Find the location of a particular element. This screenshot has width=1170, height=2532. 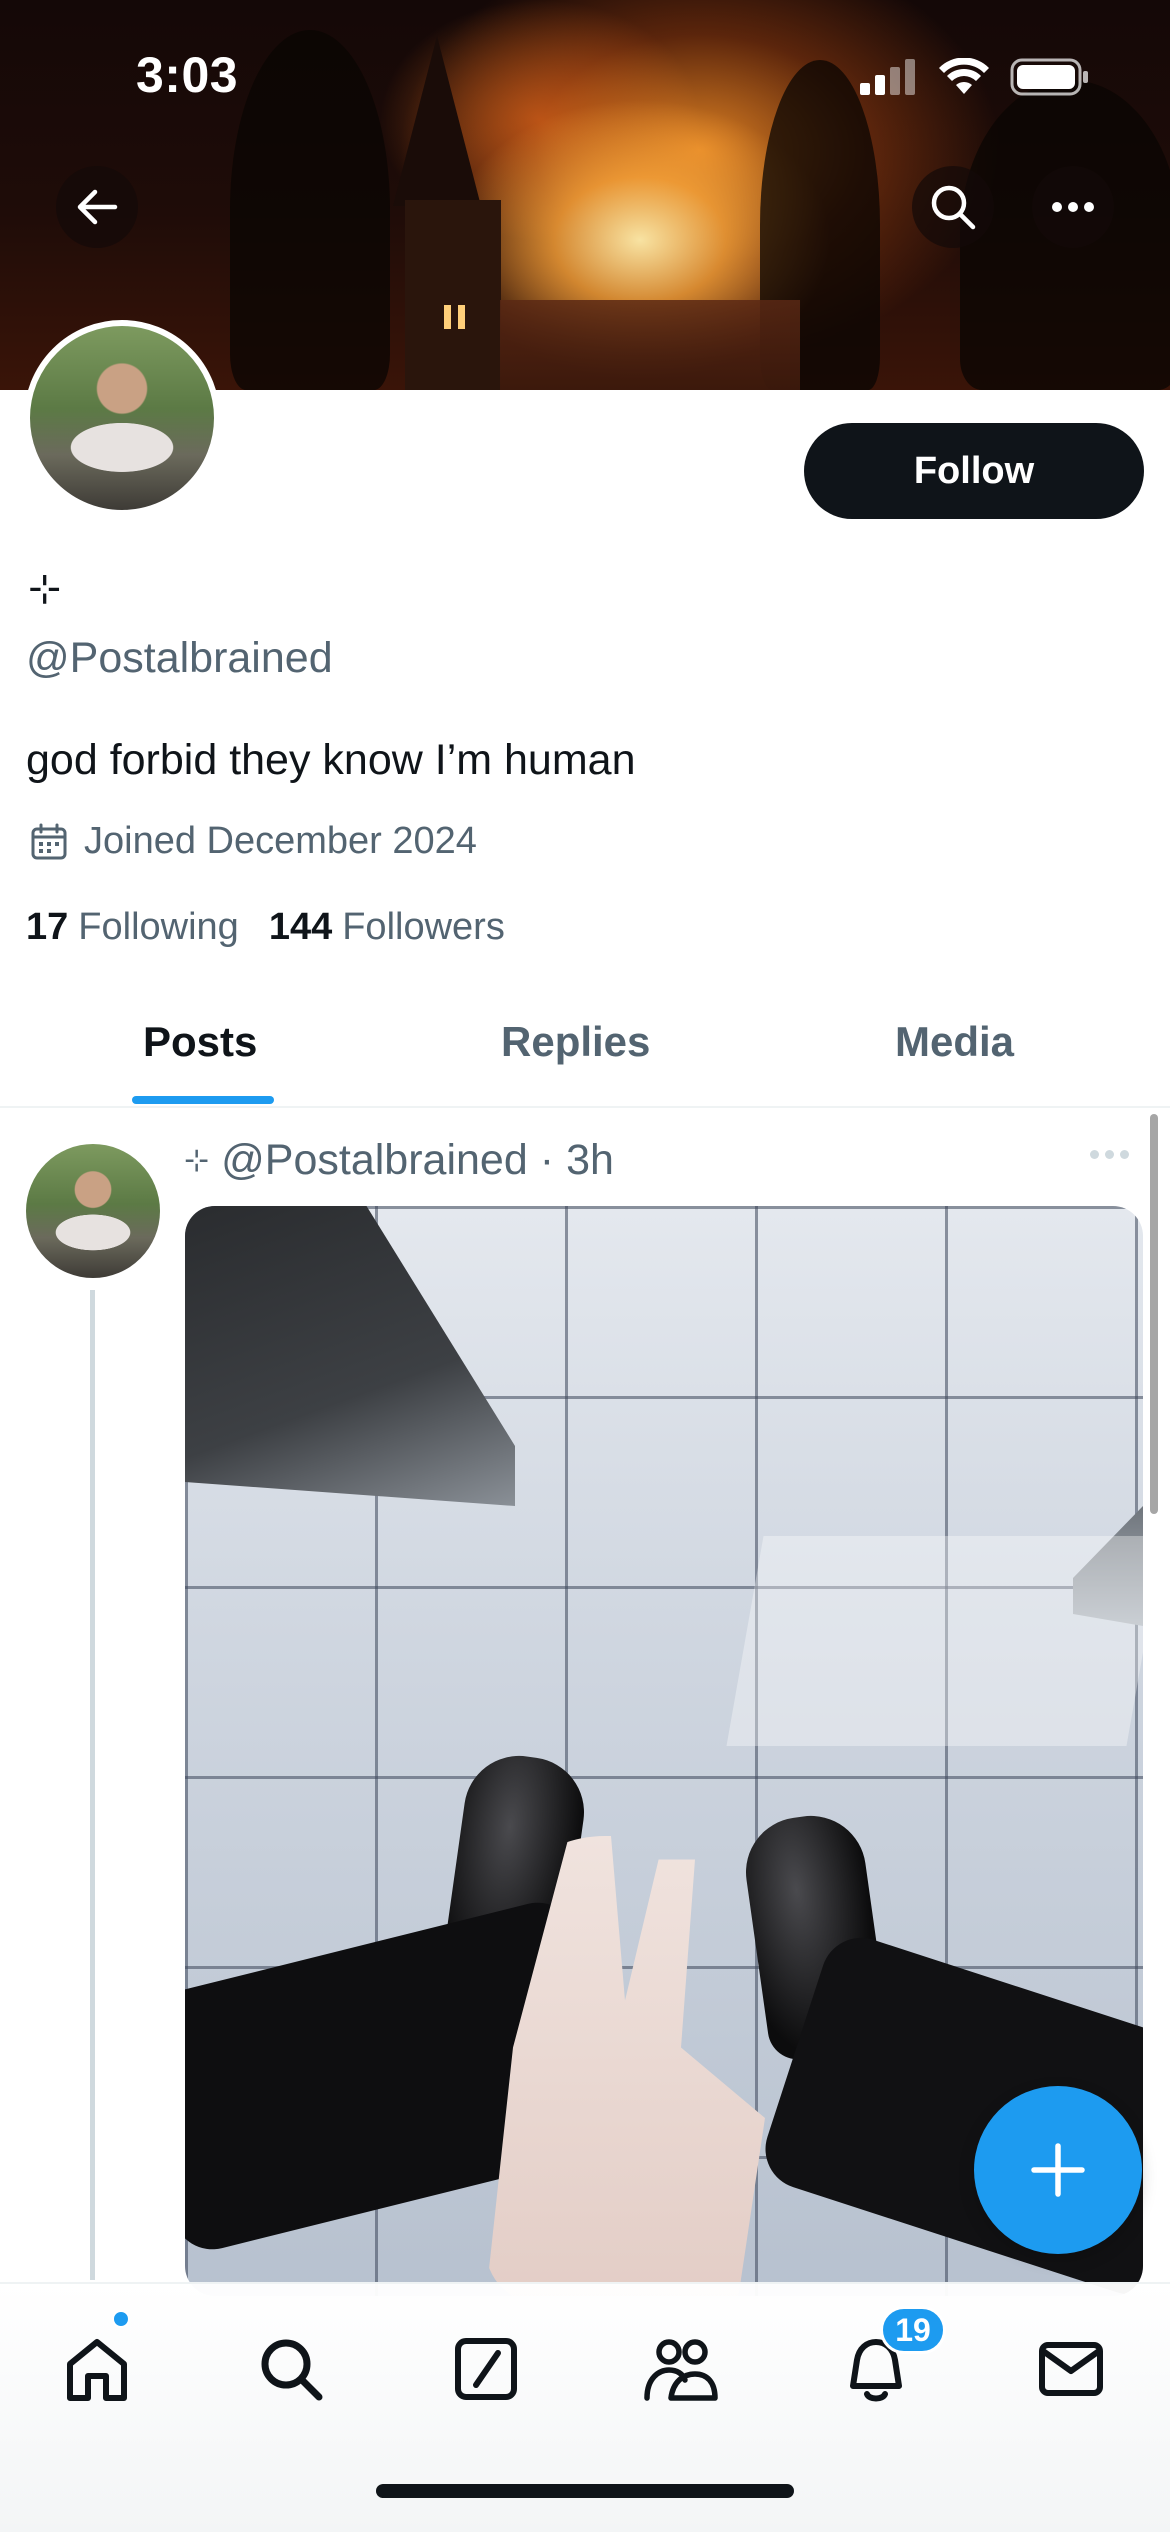

profile-handle: @Postalbrained is located at coordinates (179, 658).